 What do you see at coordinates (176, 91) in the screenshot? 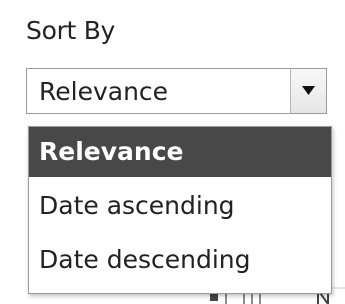
I see `sort-select: Relevance` at bounding box center [176, 91].